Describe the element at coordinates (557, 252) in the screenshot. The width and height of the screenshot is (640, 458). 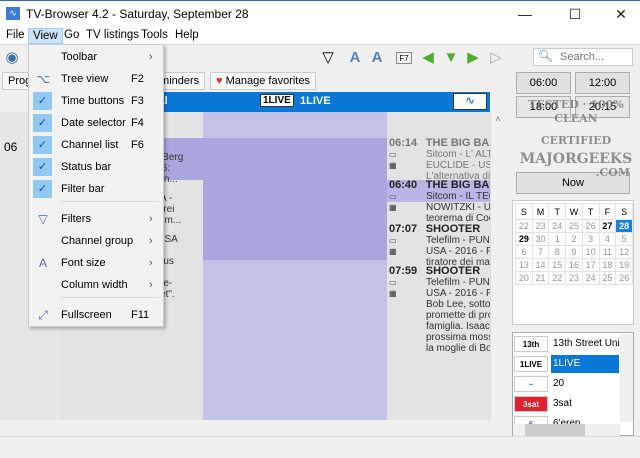
I see `calendar-day: 8` at that location.